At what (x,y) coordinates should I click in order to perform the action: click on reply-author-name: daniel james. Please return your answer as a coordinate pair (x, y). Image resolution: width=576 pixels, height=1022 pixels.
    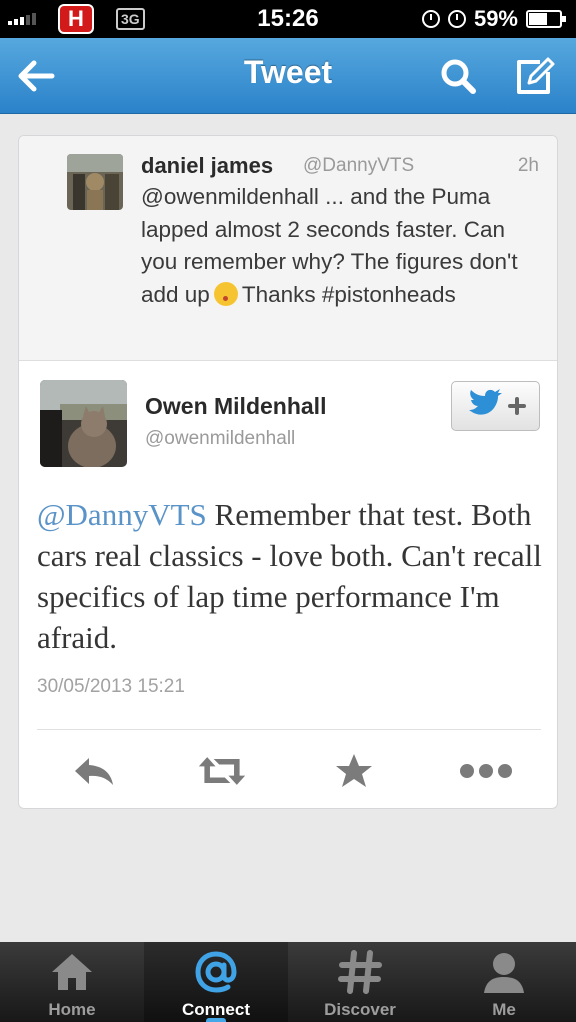
    Looking at the image, I should click on (207, 166).